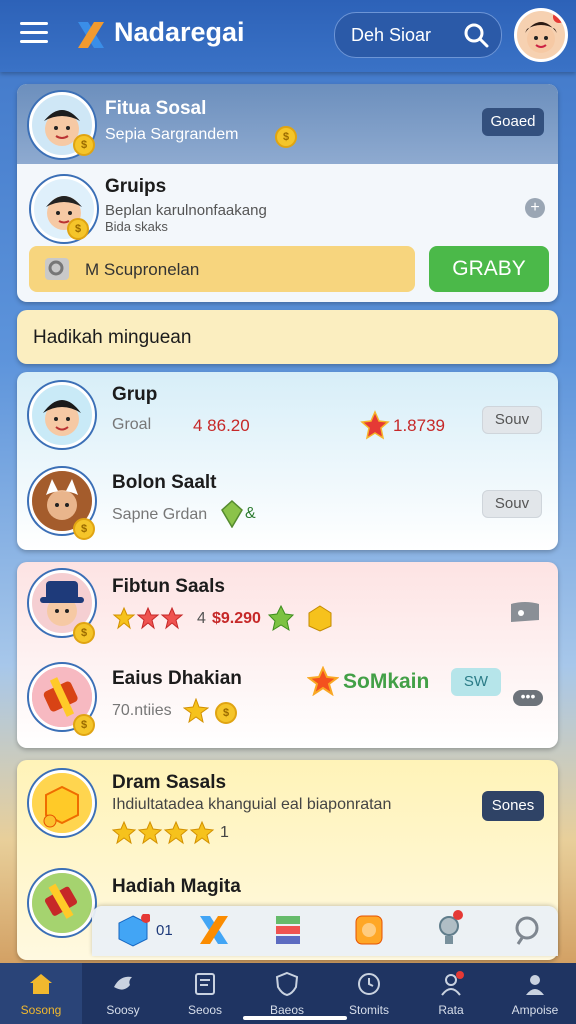 This screenshot has height=1024, width=576. What do you see at coordinates (123, 983) in the screenshot?
I see `bird-icon` at bounding box center [123, 983].